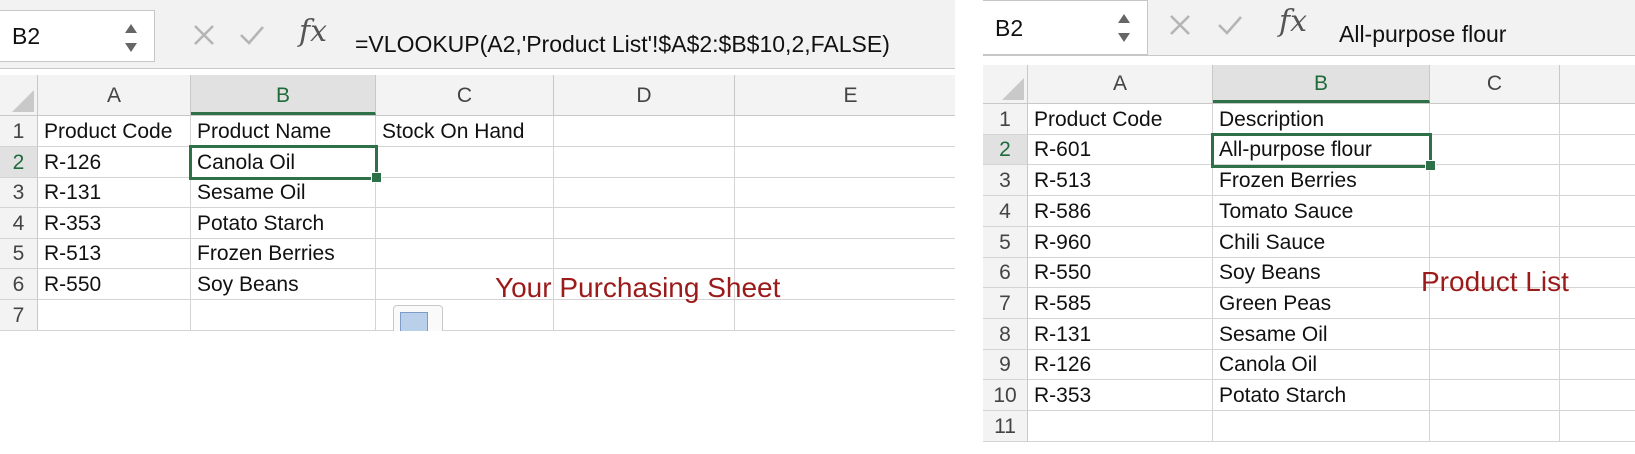 The height and width of the screenshot is (454, 1635). What do you see at coordinates (1120, 242) in the screenshot?
I see `cell-a5: R-960` at bounding box center [1120, 242].